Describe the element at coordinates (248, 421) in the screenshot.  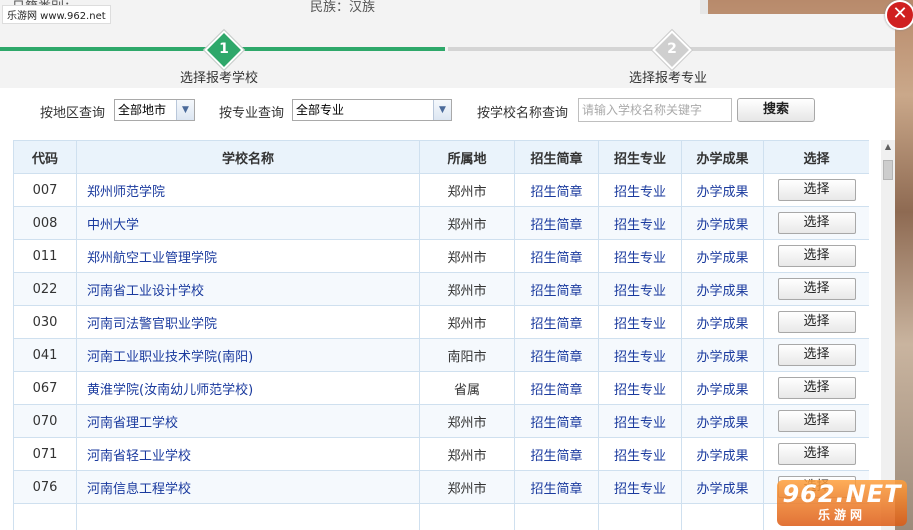
I see `school-name-link: 河南省理工学校` at that location.